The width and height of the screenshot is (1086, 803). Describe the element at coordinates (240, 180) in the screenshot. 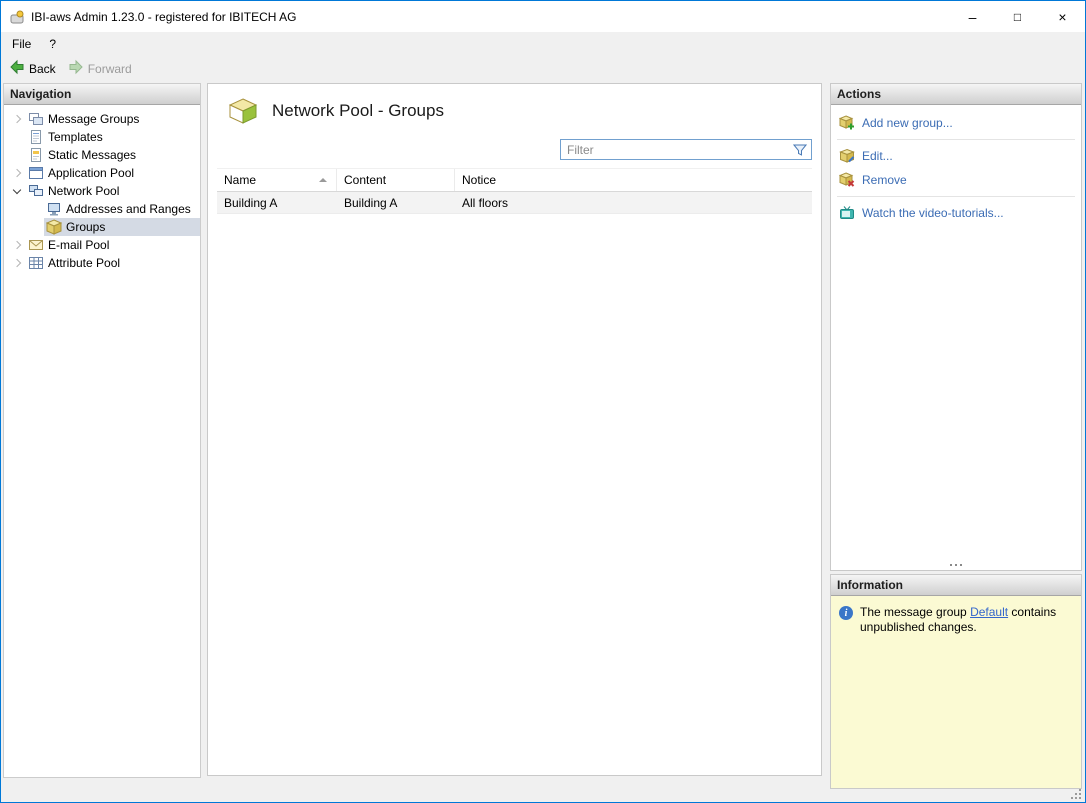

I see `column-header-name-label: Name` at that location.